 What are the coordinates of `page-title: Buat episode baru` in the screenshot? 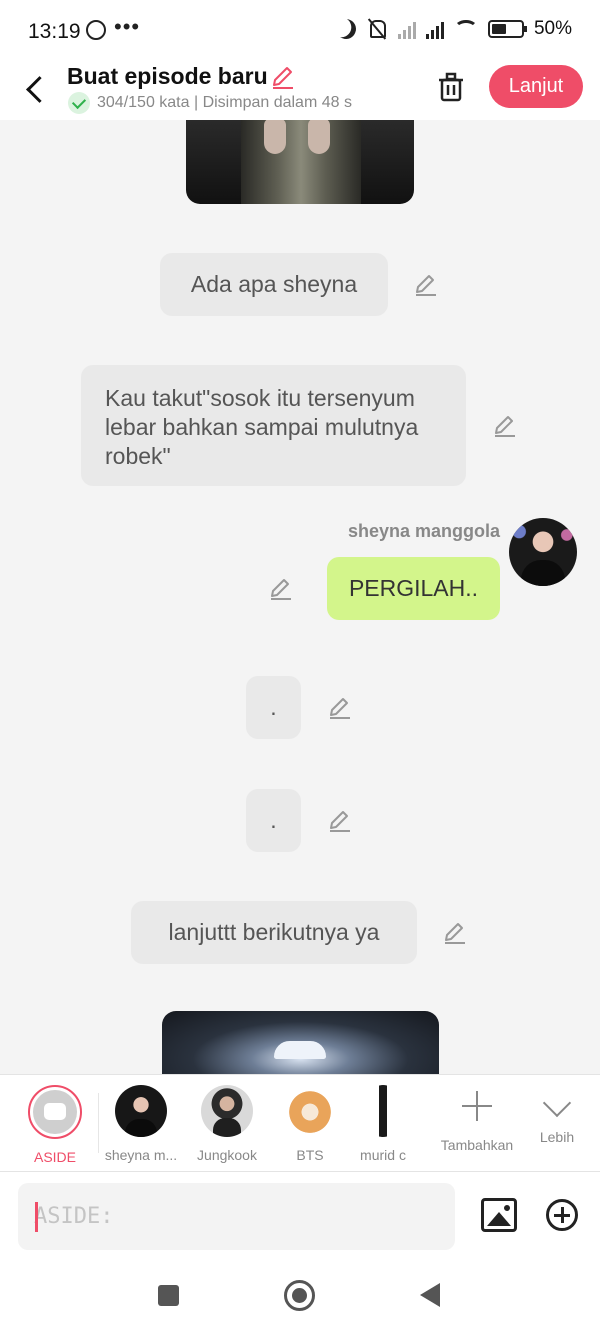 It's located at (167, 76).